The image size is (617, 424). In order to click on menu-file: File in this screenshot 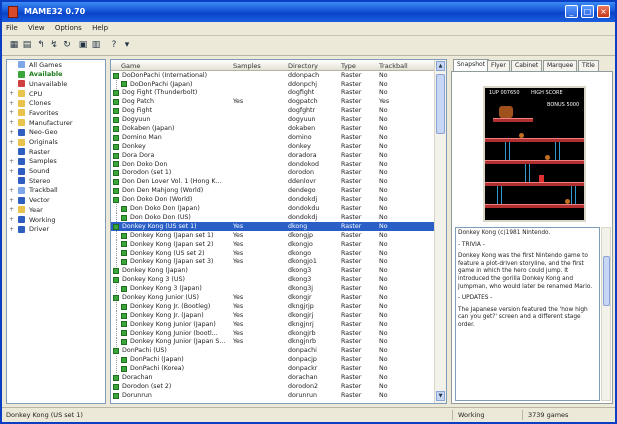, I will do `click(12, 28)`.